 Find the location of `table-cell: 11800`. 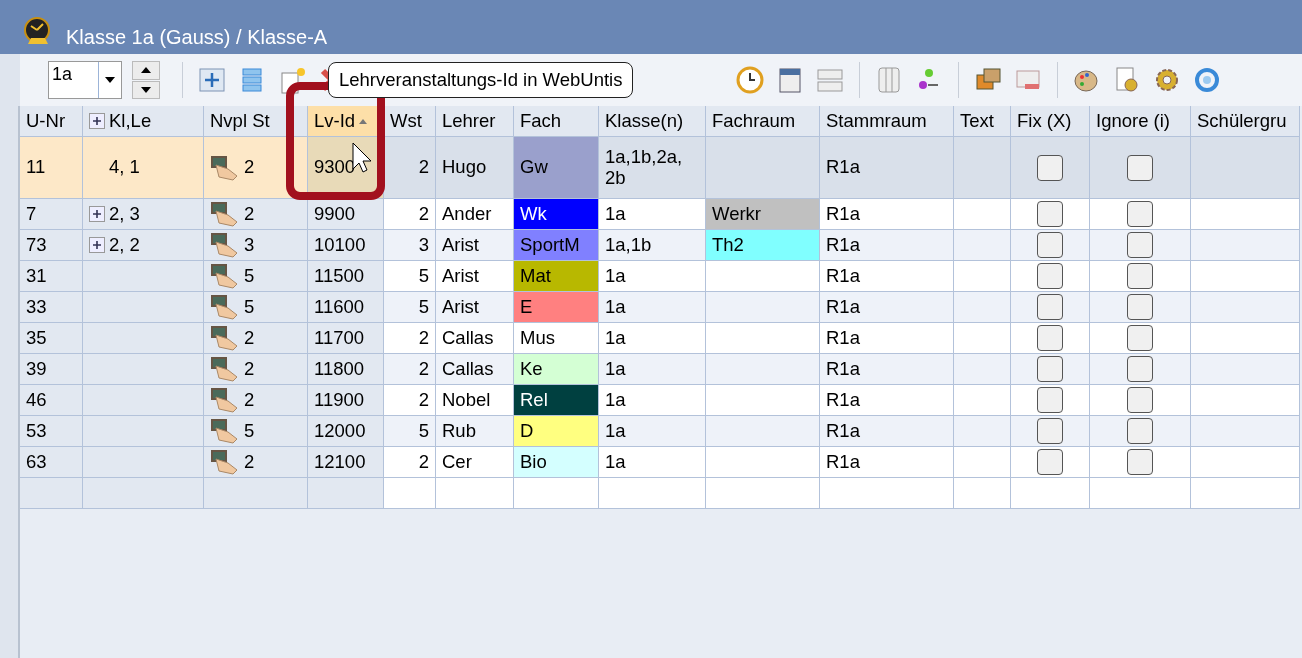

table-cell: 11800 is located at coordinates (346, 369).